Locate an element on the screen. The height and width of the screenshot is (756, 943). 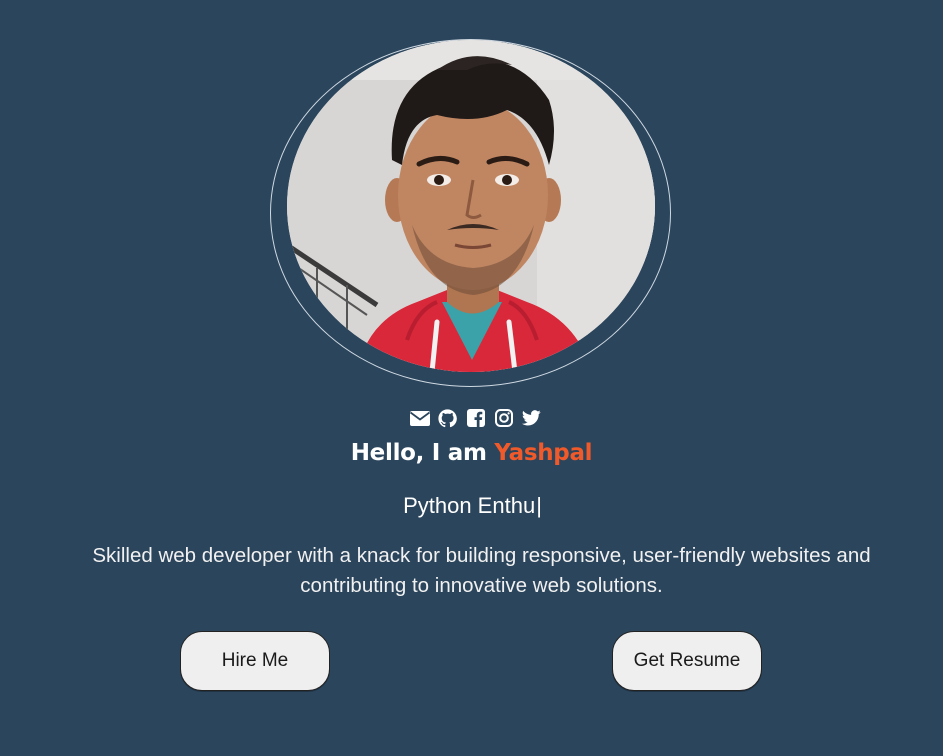
hero-name: Yashpal is located at coordinates (543, 453).